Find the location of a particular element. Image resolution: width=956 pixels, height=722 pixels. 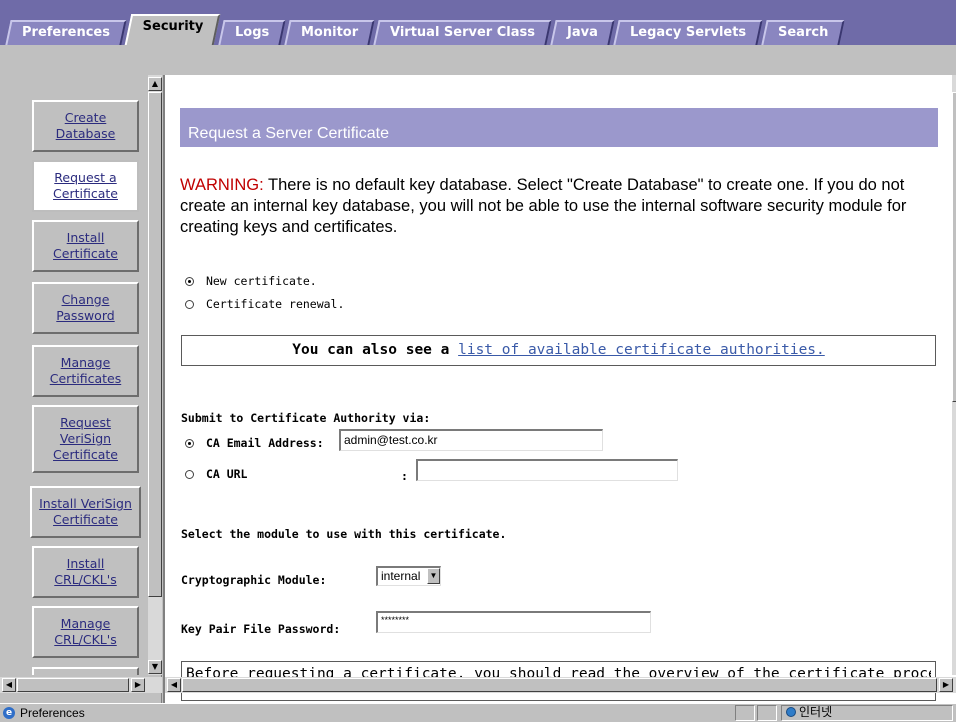

certificate-renewal-label: Certificate renewal. is located at coordinates (275, 304).